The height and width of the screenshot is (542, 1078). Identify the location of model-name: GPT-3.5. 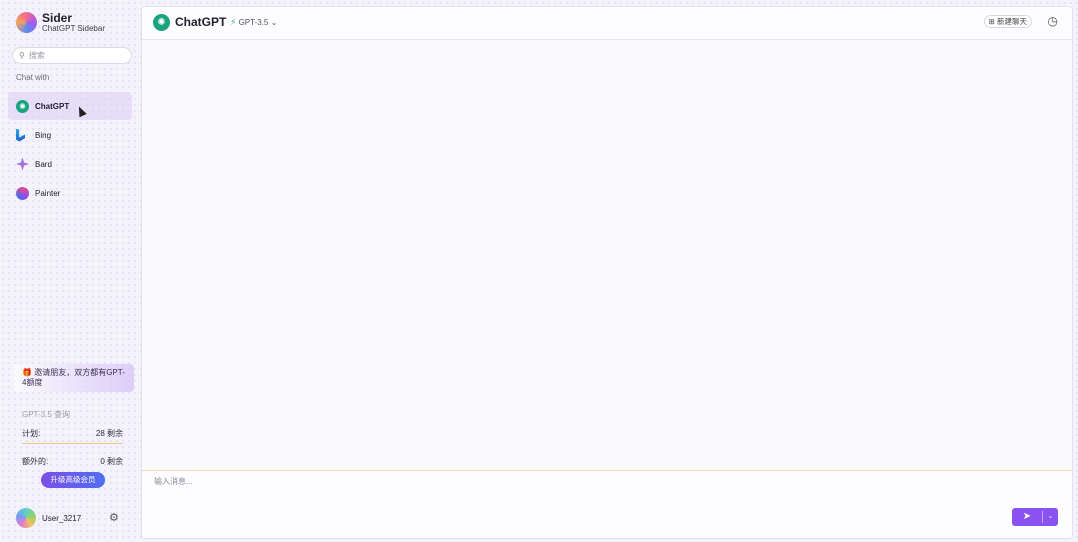
(253, 22).